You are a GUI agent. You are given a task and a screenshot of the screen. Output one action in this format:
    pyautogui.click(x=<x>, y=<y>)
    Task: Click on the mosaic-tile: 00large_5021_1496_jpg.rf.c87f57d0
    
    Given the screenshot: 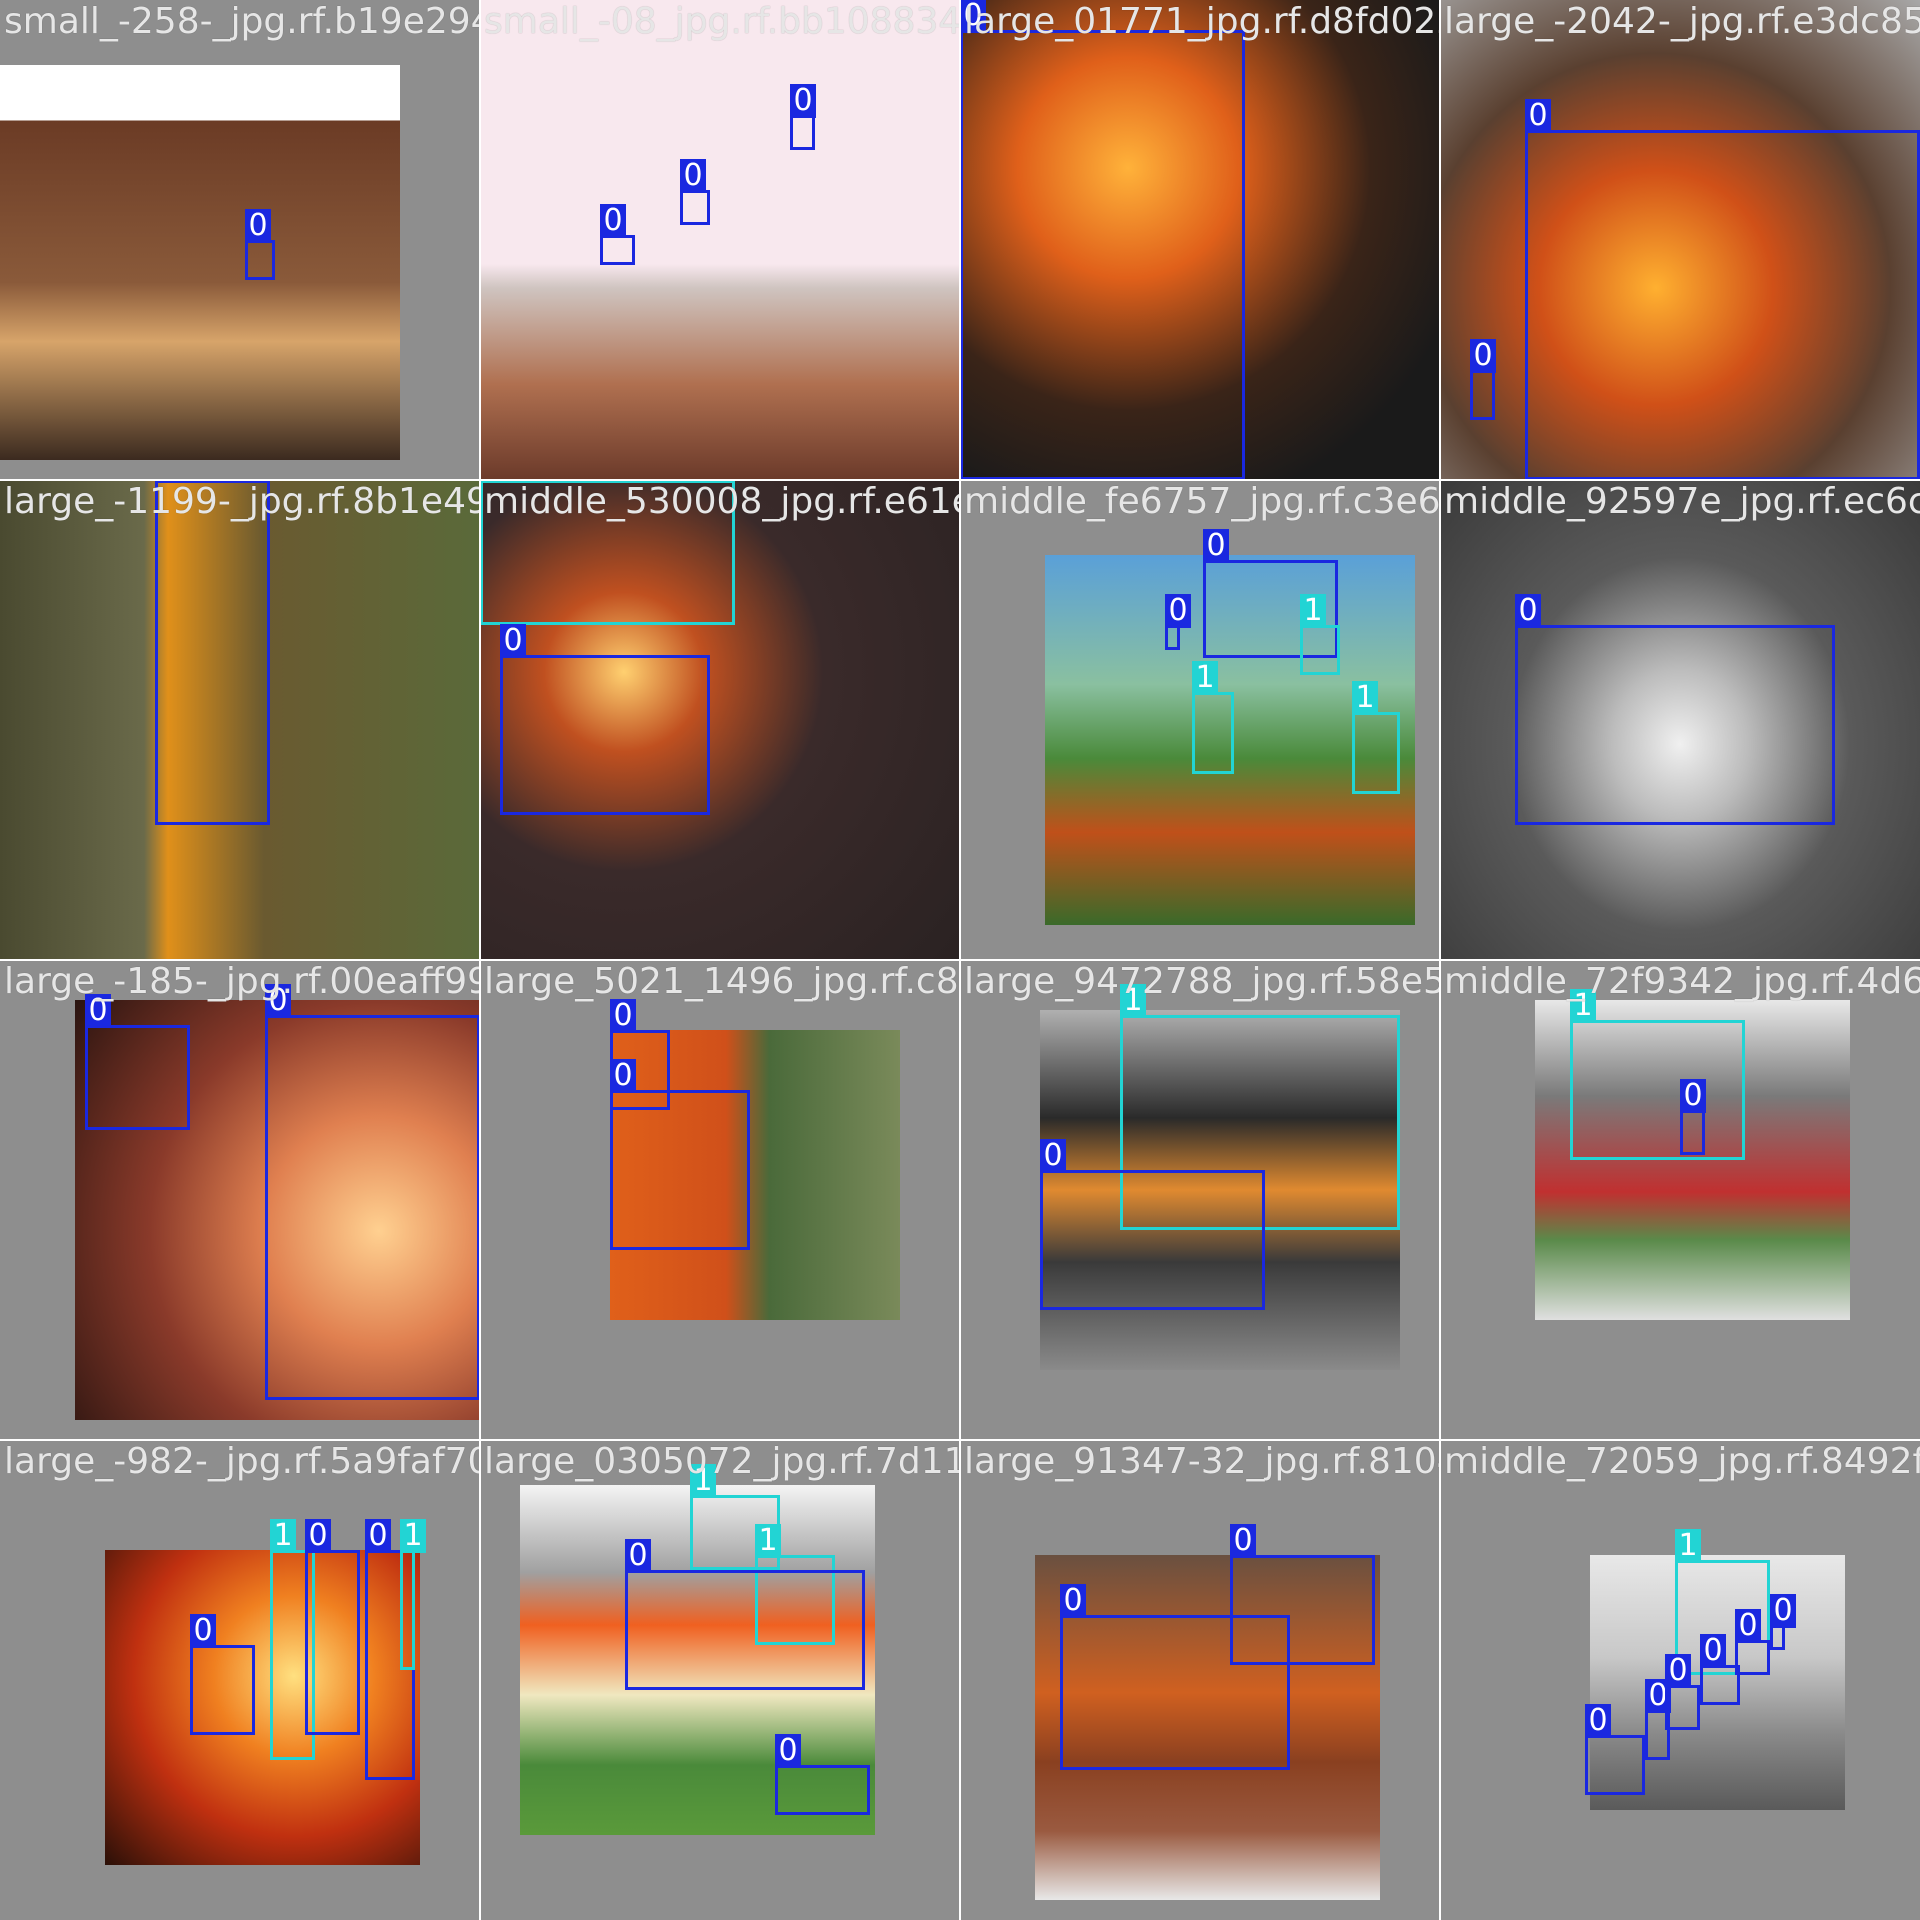 What is the action you would take?
    pyautogui.click(x=720, y=1200)
    